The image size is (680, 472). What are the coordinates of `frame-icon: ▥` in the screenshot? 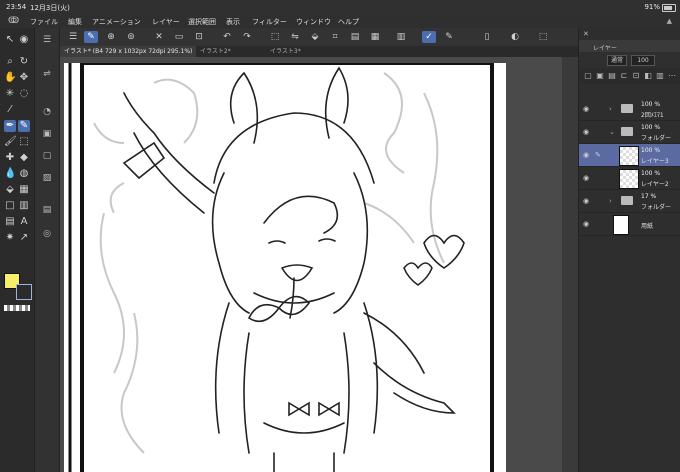 It's located at (24, 206).